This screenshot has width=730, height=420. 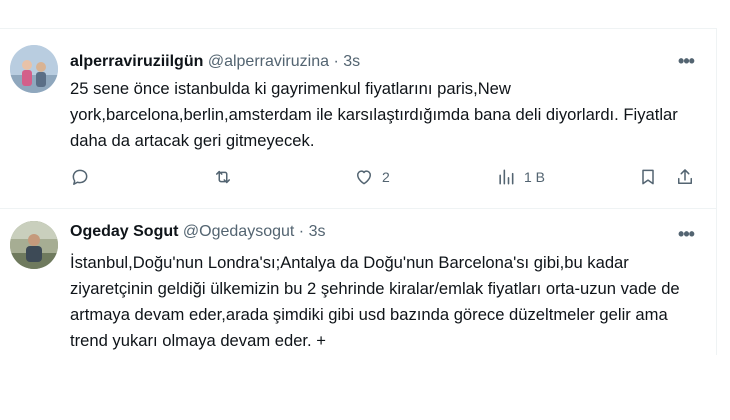 I want to click on bookmark-icon, so click(x=648, y=177).